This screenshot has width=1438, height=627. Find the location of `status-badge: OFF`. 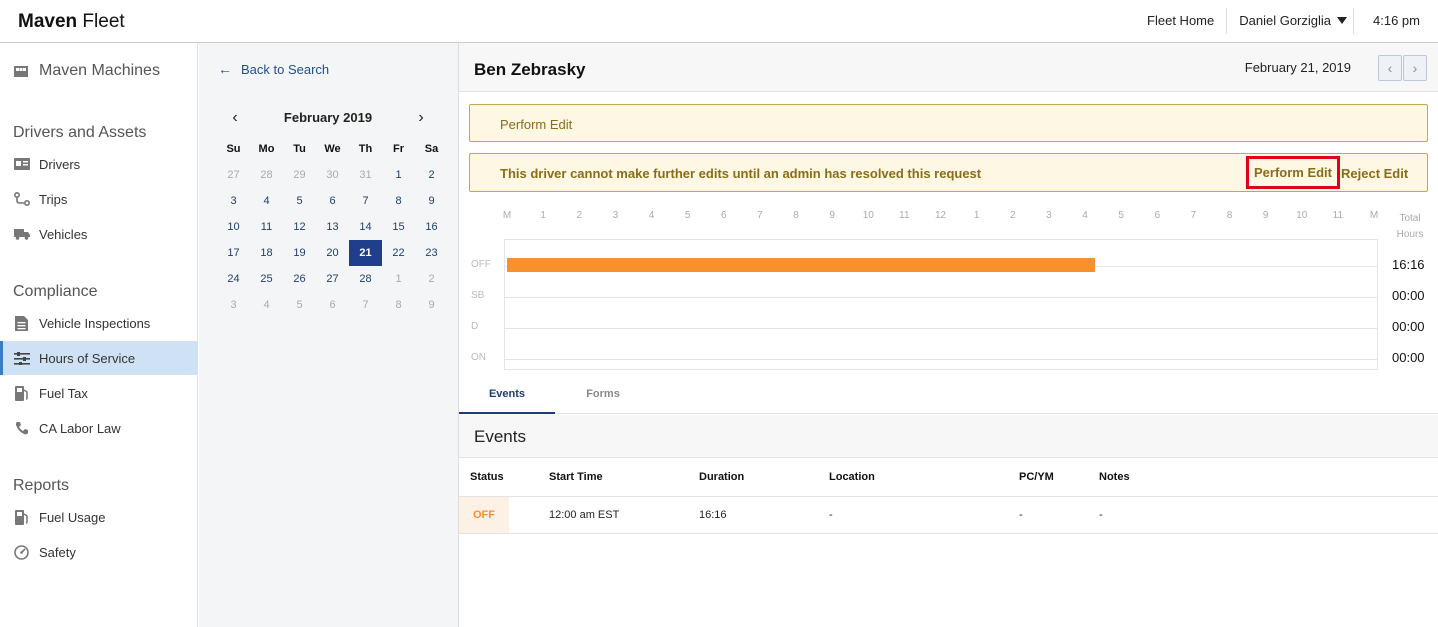

status-badge: OFF is located at coordinates (484, 515).